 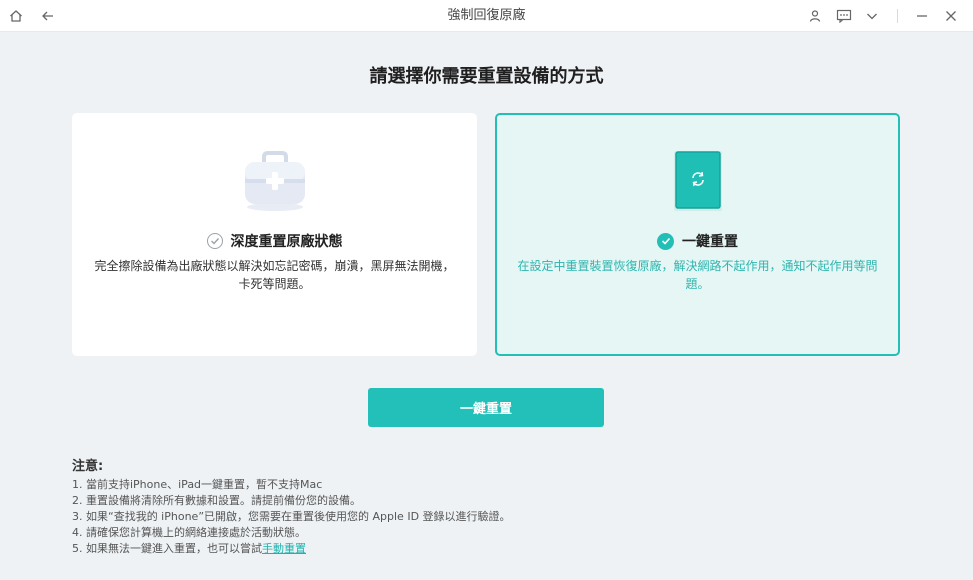 I want to click on option-deep-reset-description: 完全擦除設備為出廠狀態以解決如忘記密碼，崩潰，黑屏無法開機，卡死等問題。, so click(x=274, y=275).